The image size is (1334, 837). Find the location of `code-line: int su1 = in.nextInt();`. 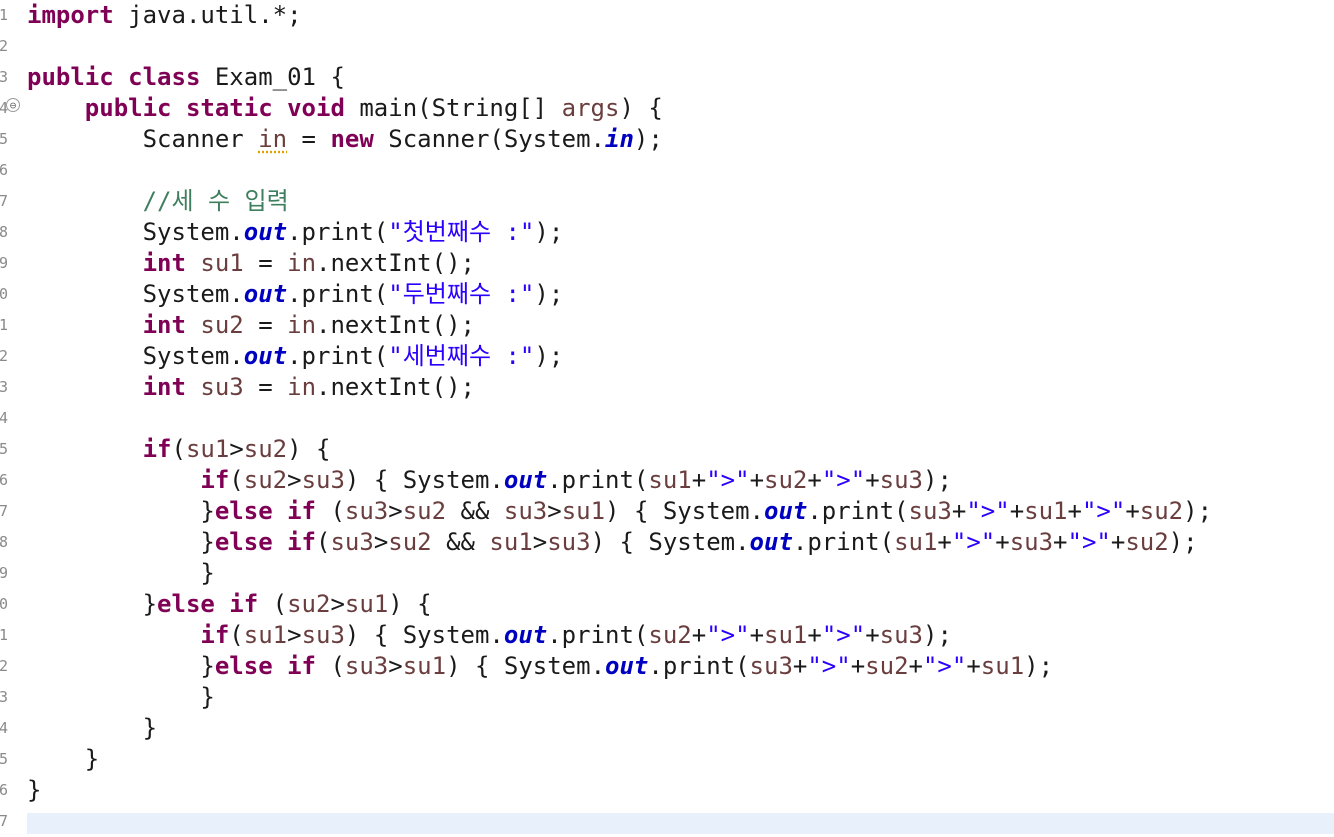

code-line: int su1 = in.nextInt(); is located at coordinates (251, 263).